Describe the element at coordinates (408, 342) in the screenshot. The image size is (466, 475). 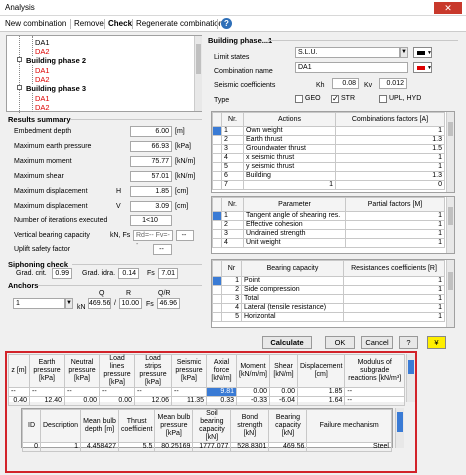
I see `help-button: ?` at that location.